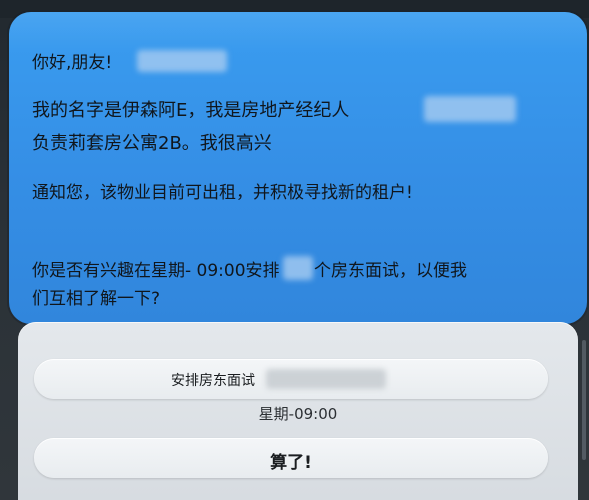  I want to click on dismiss-button: 算了!, so click(291, 458).